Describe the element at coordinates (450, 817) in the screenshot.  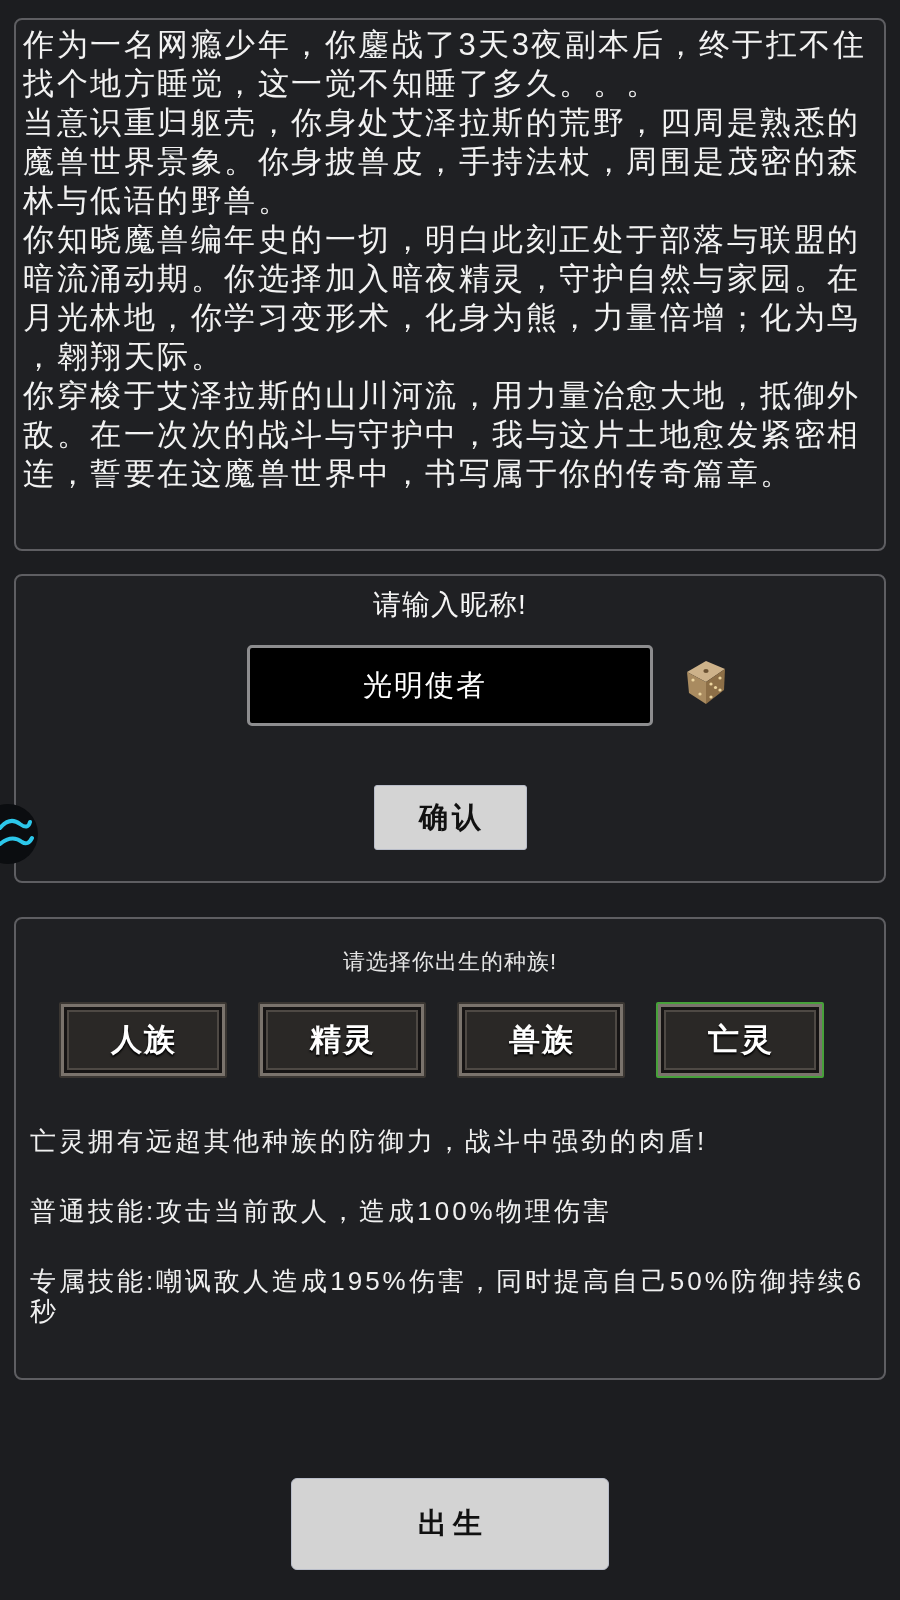
I see `confirm-button: 确认` at that location.